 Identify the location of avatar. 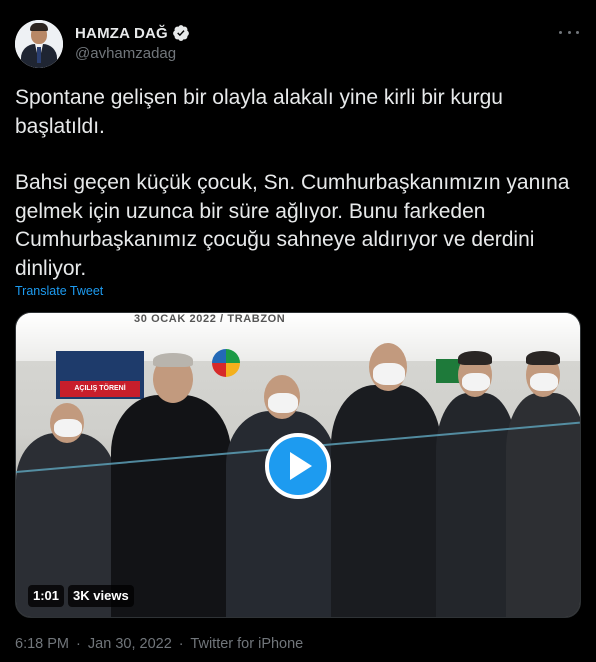
(39, 44).